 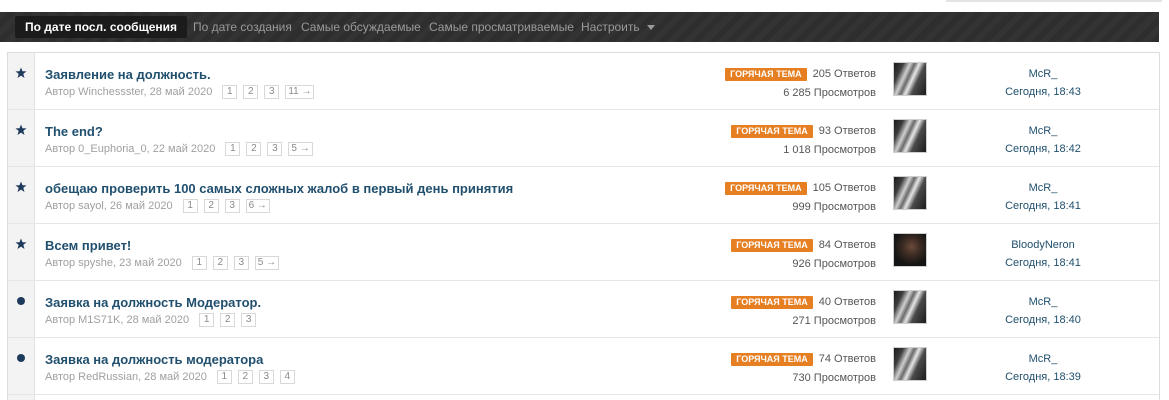 I want to click on pagination: 1 2 3 11 →, so click(x=271, y=92).